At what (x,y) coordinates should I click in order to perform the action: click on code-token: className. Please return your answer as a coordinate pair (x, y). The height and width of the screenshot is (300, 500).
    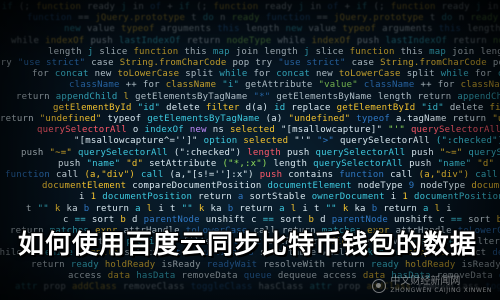
    Looking at the image, I should click on (389, 85).